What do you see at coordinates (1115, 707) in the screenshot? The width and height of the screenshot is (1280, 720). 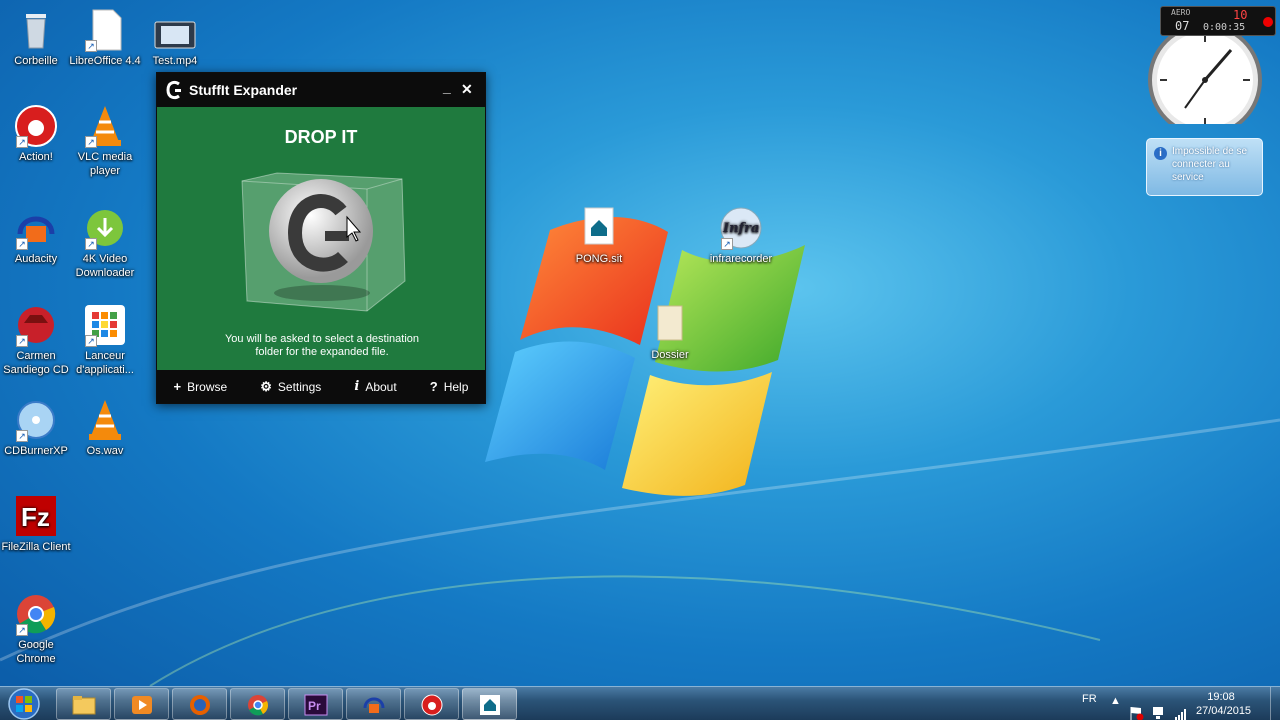 I see `show-hidden-icons-icon: ▲` at bounding box center [1115, 707].